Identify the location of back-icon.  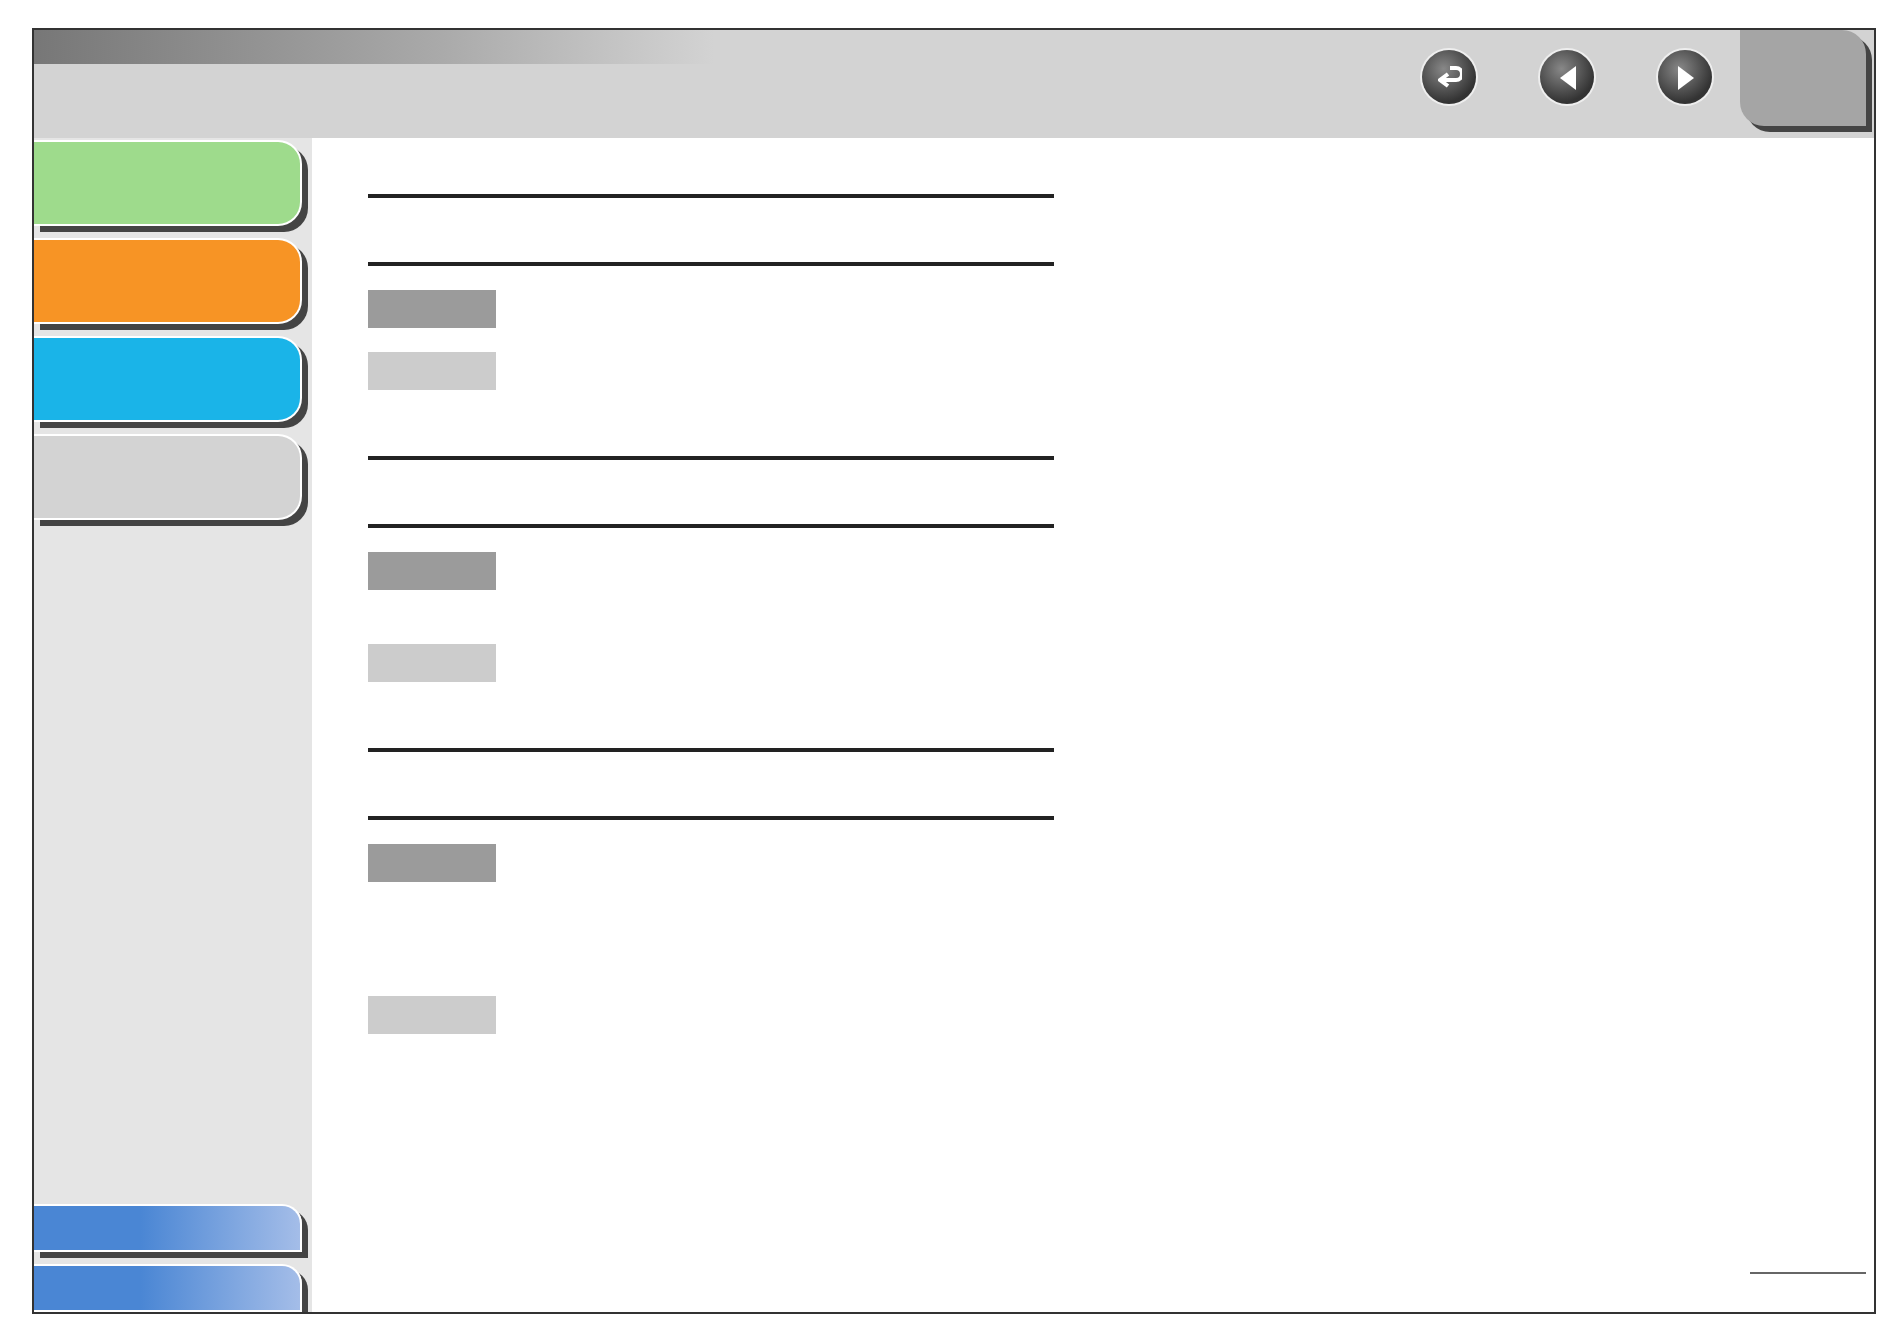
(1449, 77).